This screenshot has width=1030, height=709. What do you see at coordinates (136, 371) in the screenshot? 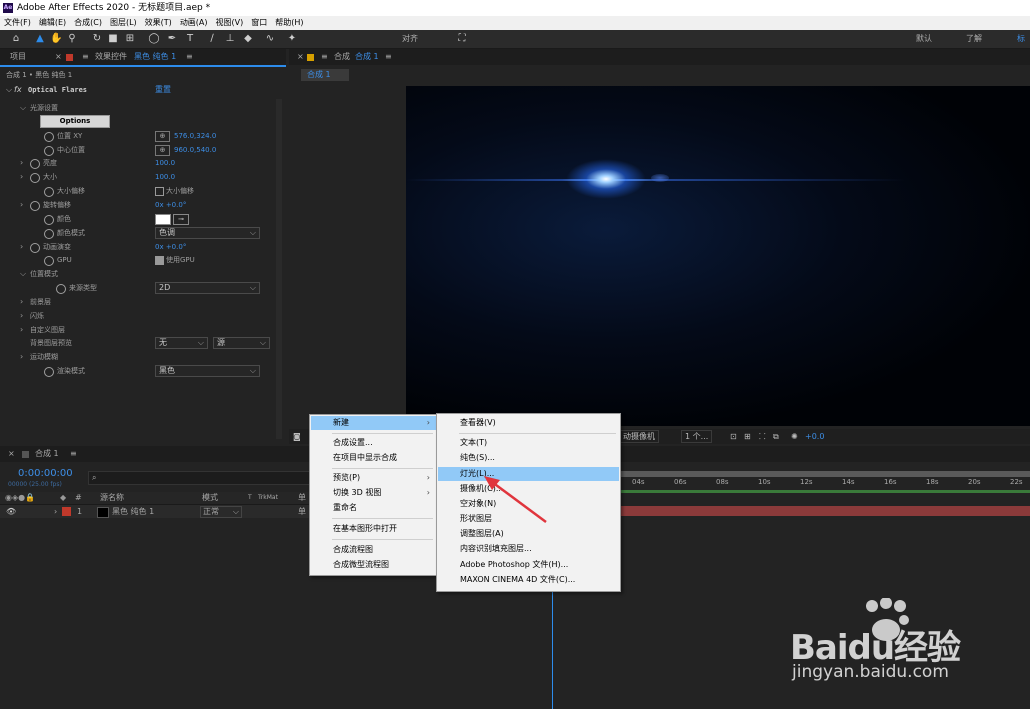
I see `property-row: 渲染模式 黑色 ⌵` at bounding box center [136, 371].